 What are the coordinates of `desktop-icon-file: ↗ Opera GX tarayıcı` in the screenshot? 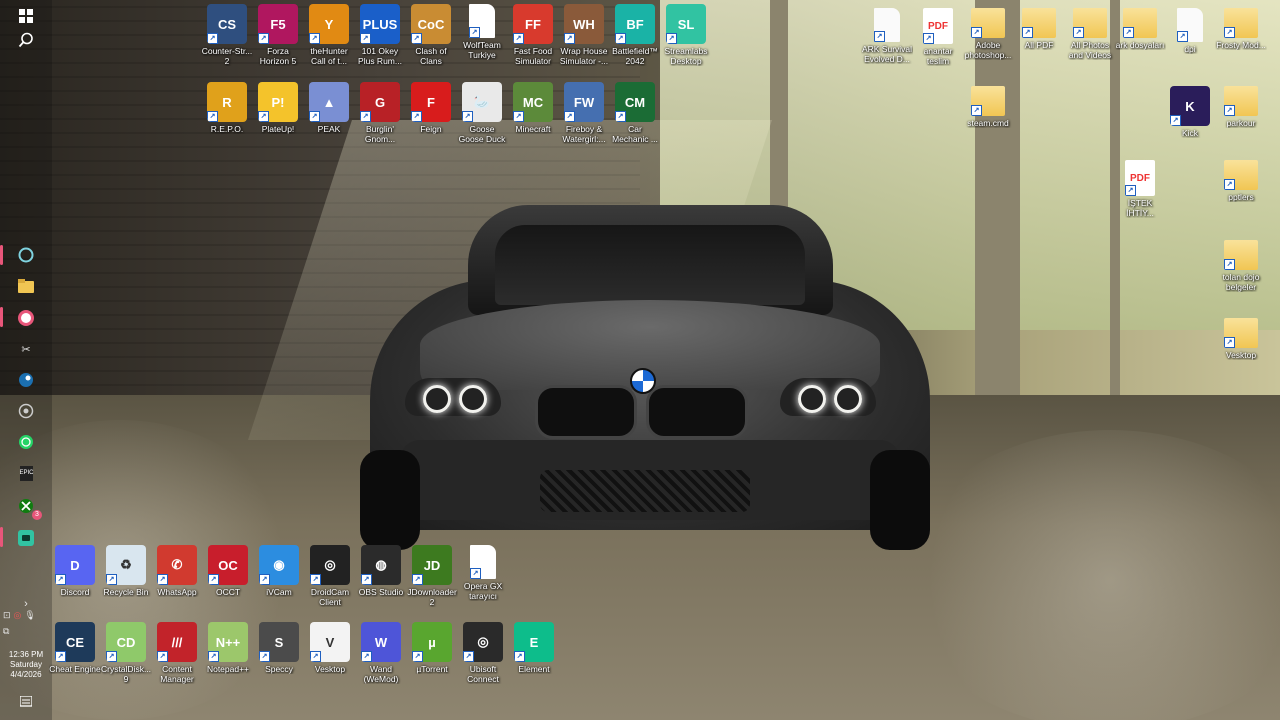 It's located at (483, 573).